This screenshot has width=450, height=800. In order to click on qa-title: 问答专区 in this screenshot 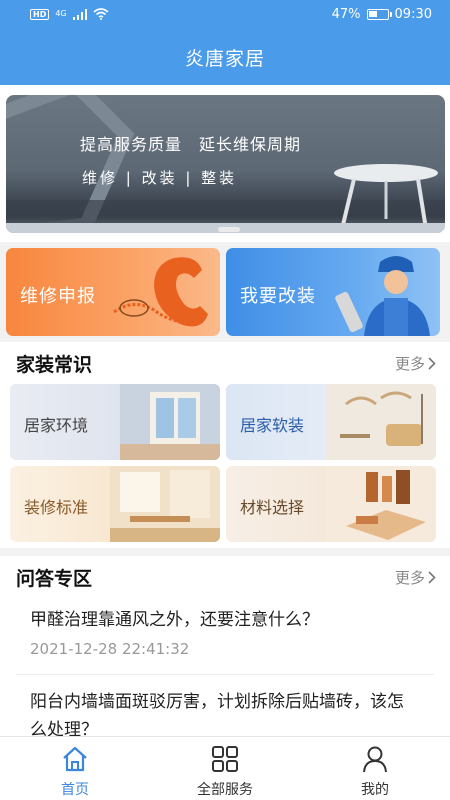, I will do `click(54, 579)`.